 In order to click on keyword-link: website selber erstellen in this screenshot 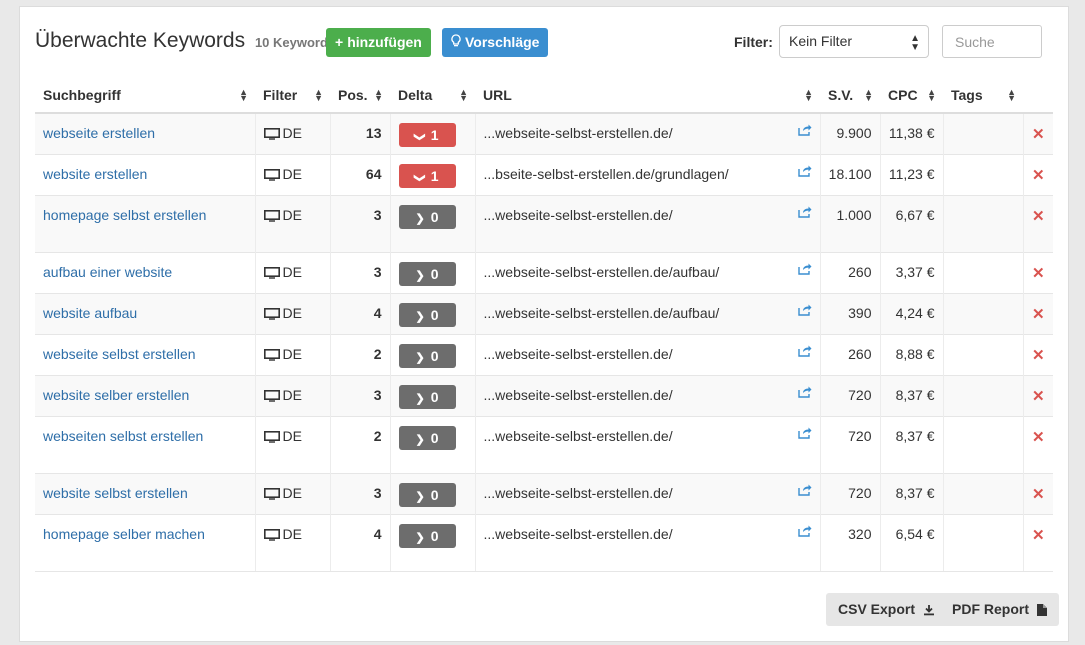, I will do `click(116, 395)`.